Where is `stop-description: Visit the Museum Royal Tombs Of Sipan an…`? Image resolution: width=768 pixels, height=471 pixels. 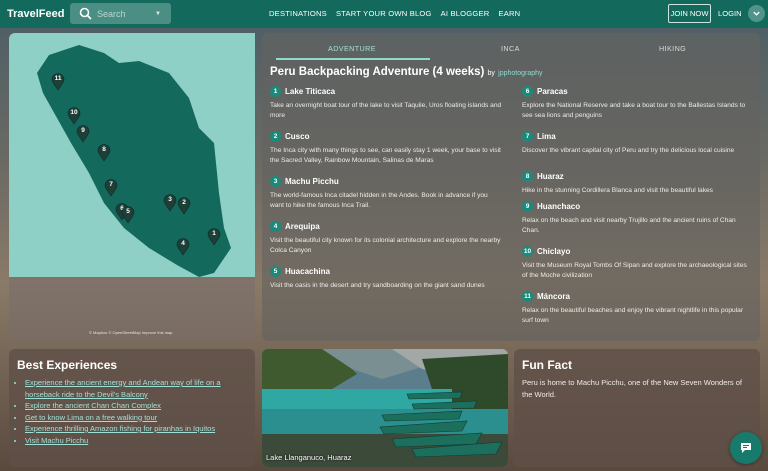 stop-description: Visit the Museum Royal Tombs Of Sipan an… is located at coordinates (634, 270).